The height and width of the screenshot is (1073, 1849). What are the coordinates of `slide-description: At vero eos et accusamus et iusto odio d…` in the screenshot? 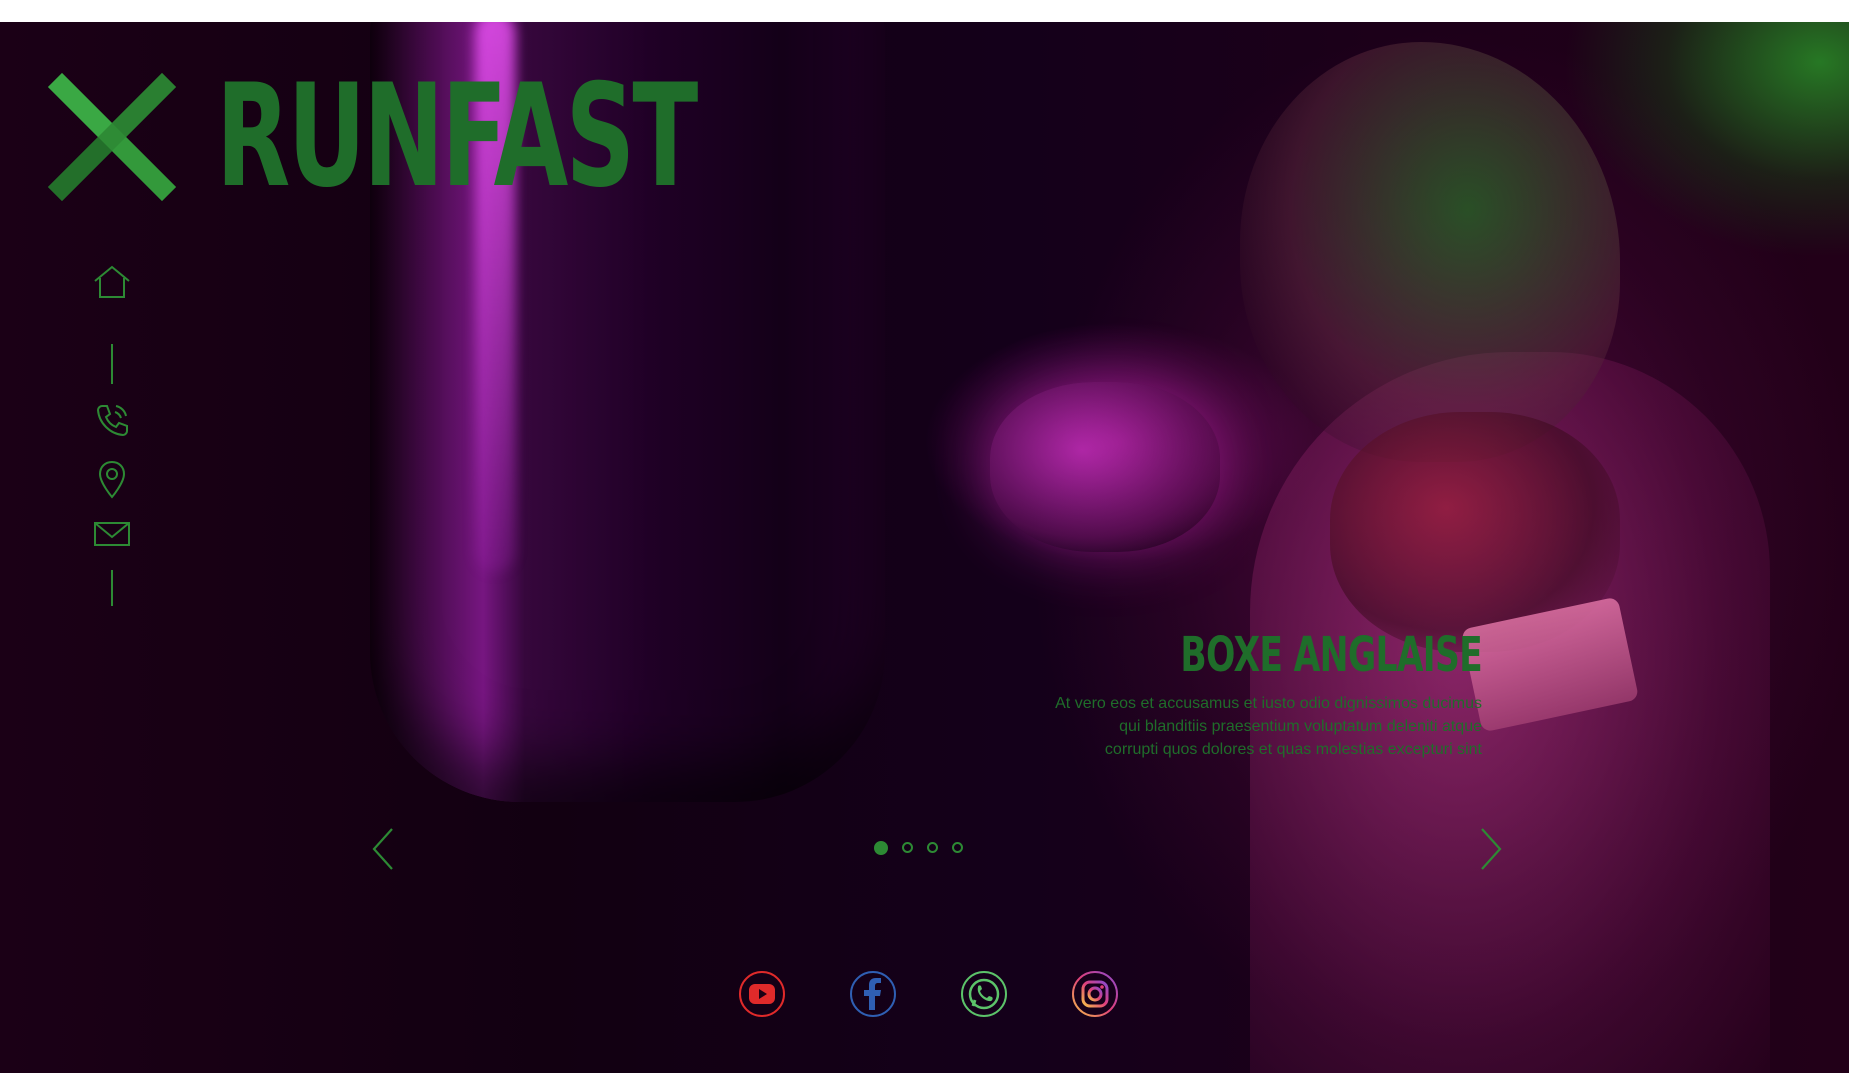 It's located at (1222, 726).